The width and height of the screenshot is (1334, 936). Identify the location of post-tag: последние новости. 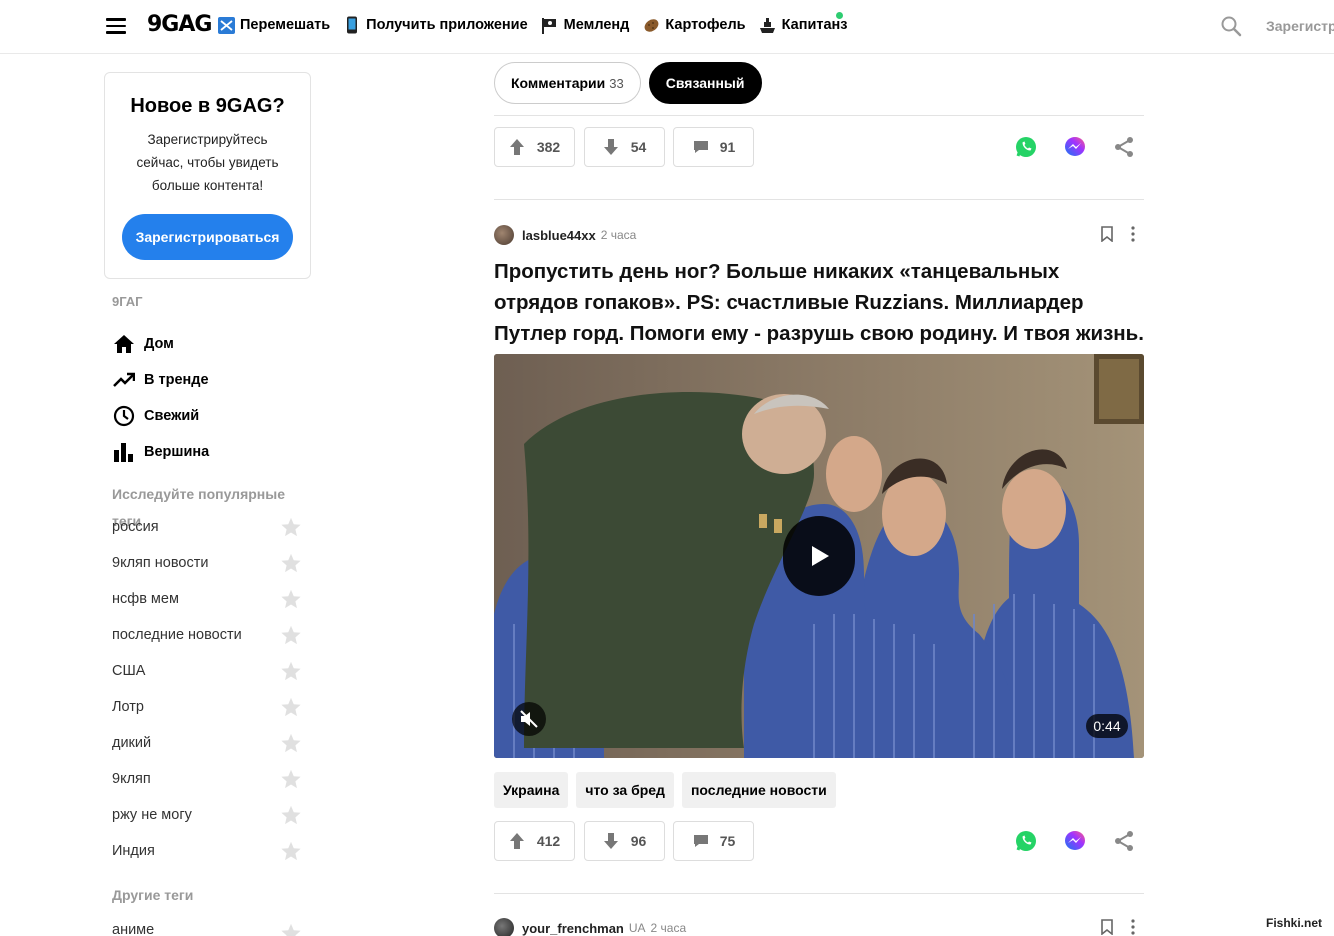
(758, 790).